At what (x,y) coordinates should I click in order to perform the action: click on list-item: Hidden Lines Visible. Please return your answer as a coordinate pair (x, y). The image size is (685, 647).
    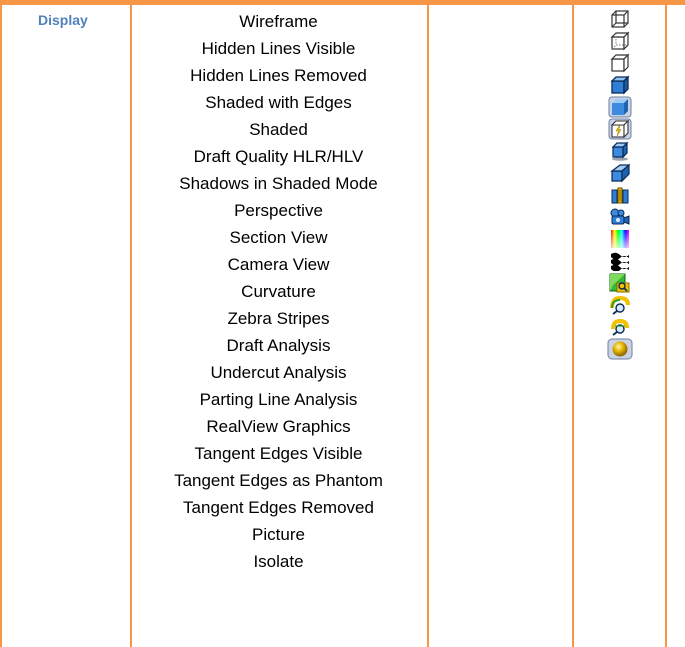
    Looking at the image, I should click on (278, 48).